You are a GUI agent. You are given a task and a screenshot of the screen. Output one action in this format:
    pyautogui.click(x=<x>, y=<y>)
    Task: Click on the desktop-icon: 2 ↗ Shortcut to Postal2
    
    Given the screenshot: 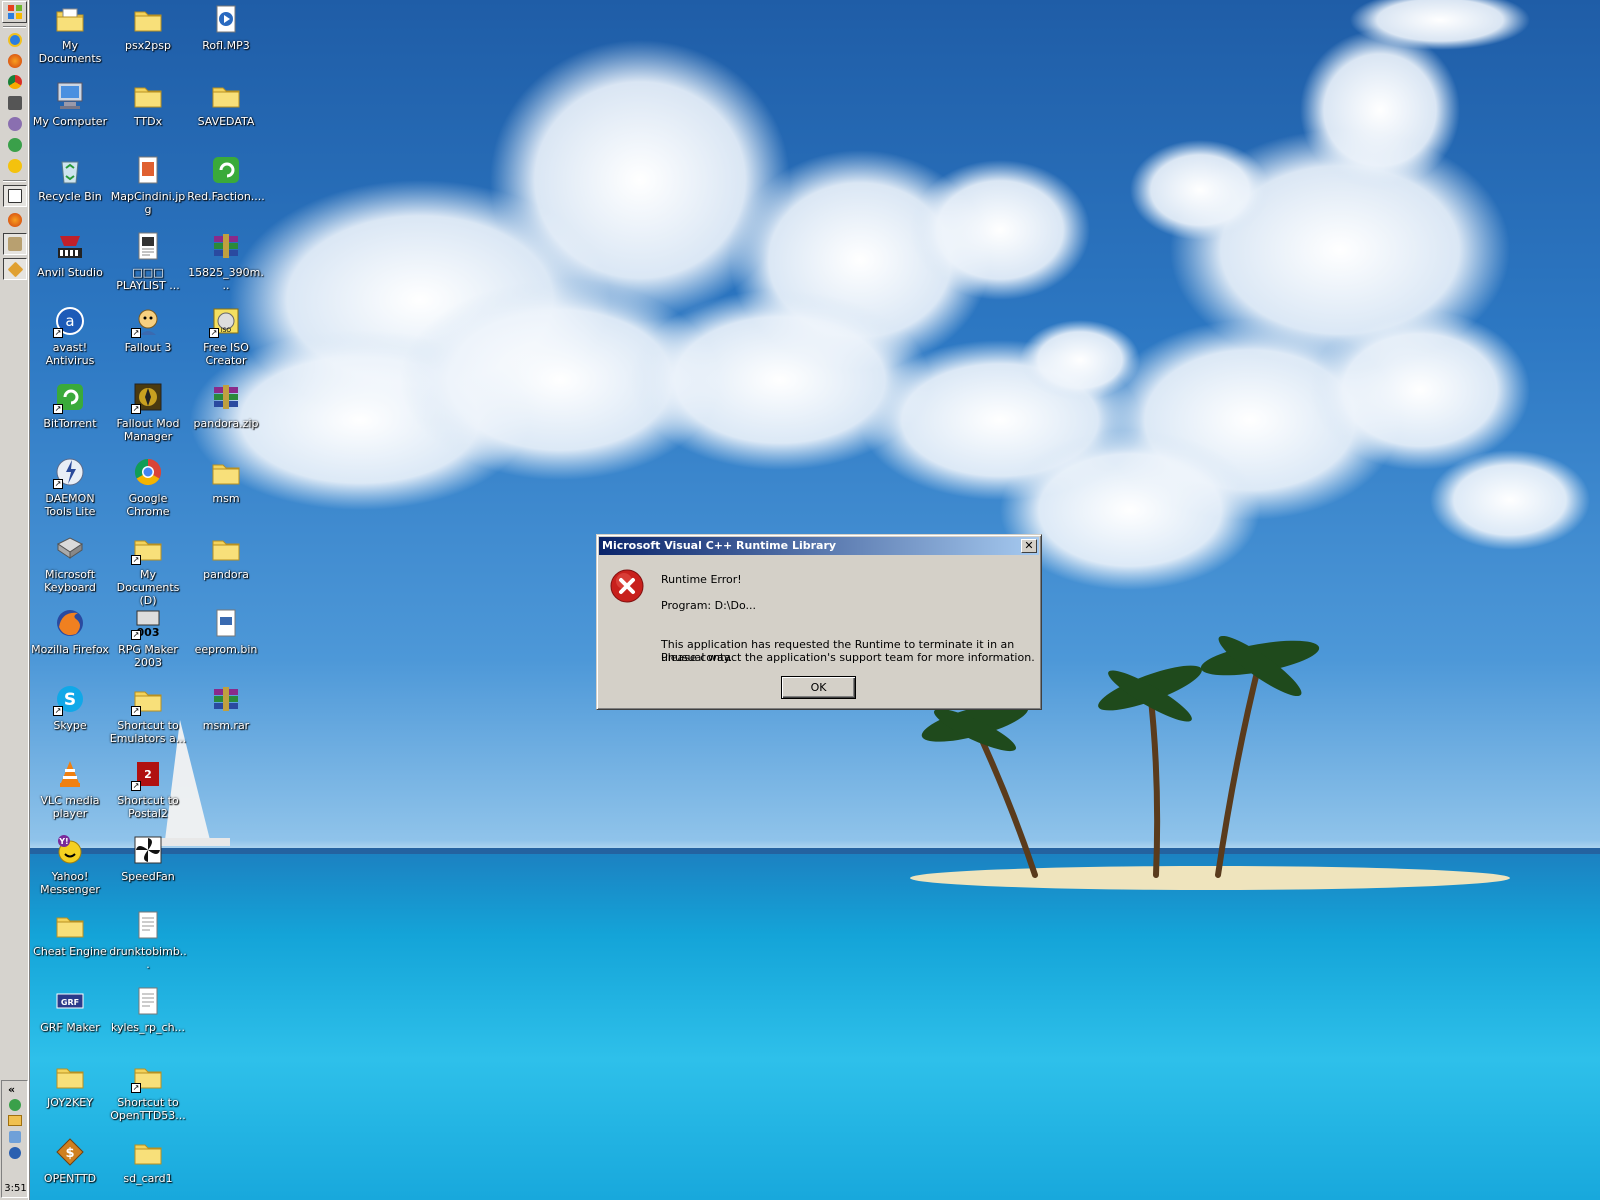 What is the action you would take?
    pyautogui.click(x=148, y=788)
    